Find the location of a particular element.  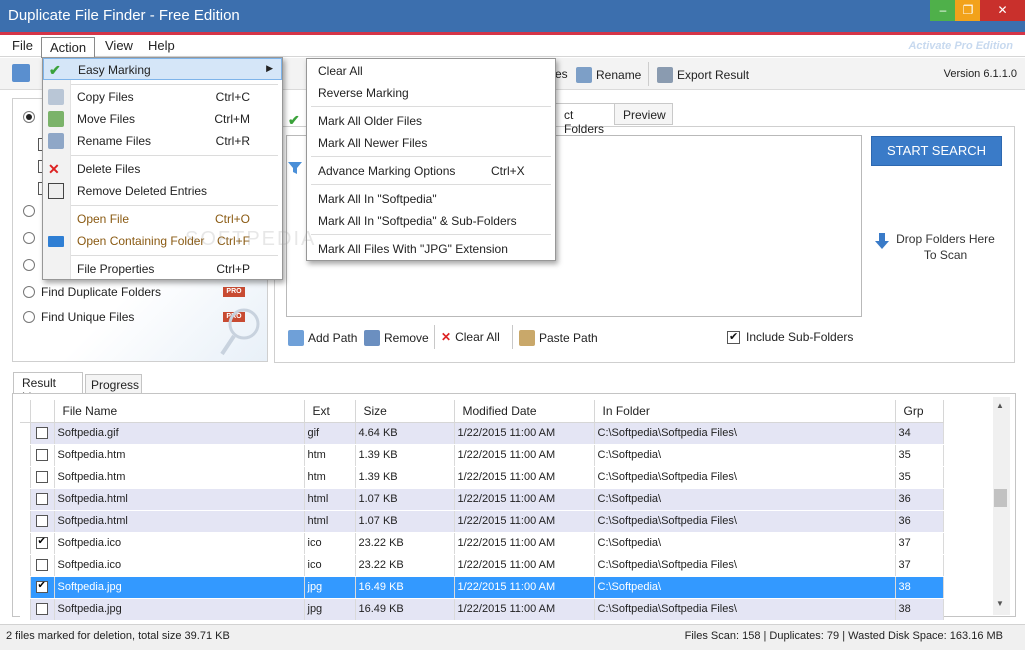

find-unique-files-label: Find Unique Files is located at coordinates (88, 317).